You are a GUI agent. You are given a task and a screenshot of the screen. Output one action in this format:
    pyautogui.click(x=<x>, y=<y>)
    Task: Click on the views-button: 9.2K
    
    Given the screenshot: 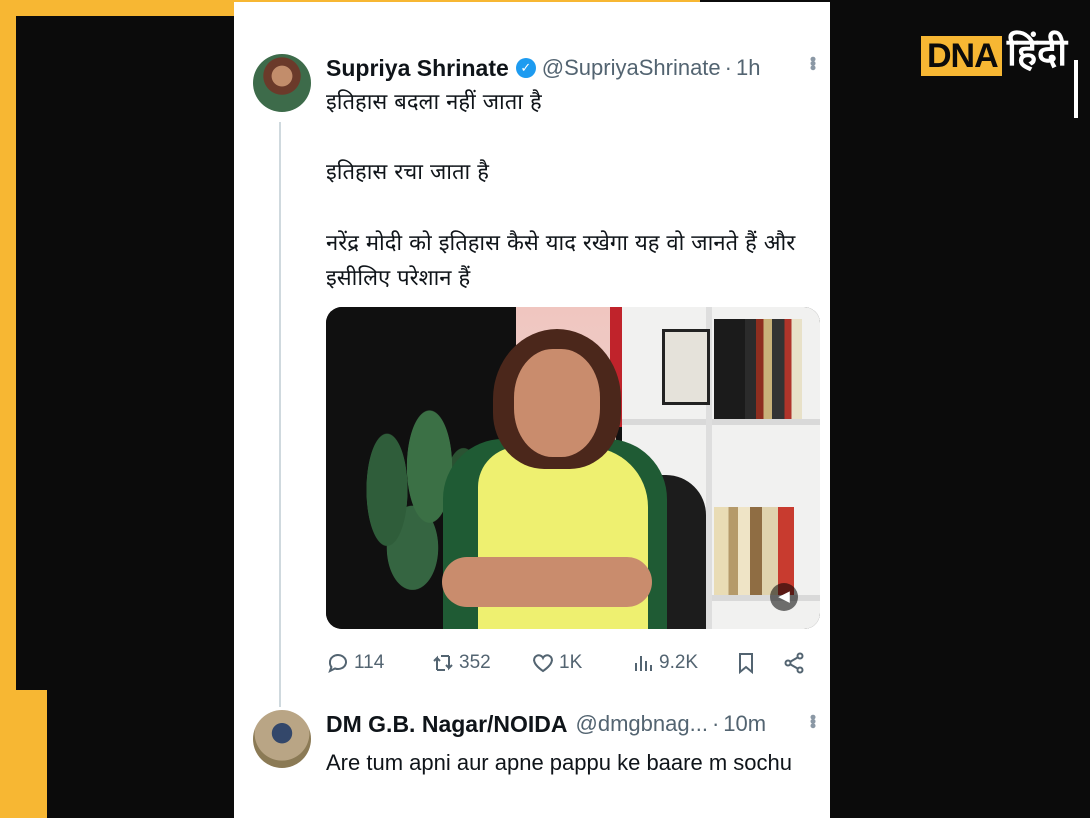 What is the action you would take?
    pyautogui.click(x=664, y=663)
    